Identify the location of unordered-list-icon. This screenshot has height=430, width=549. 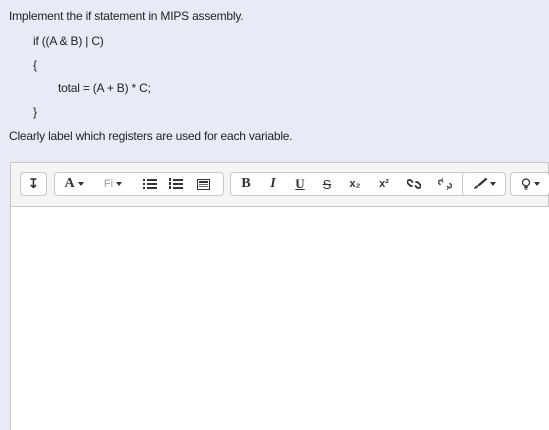
(150, 184).